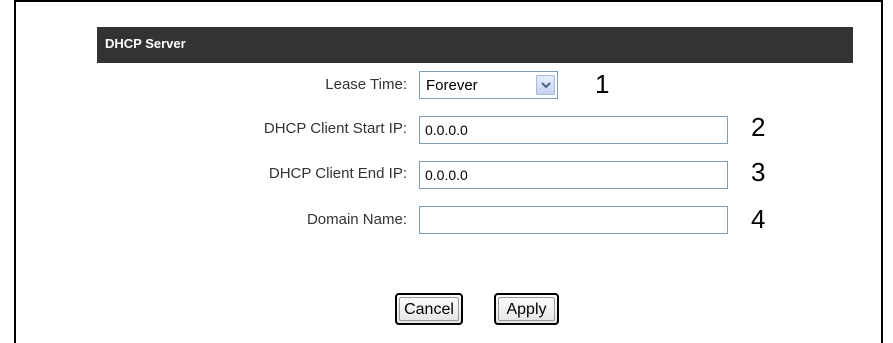 The image size is (893, 343). What do you see at coordinates (573, 175) in the screenshot?
I see `end-ip-input` at bounding box center [573, 175].